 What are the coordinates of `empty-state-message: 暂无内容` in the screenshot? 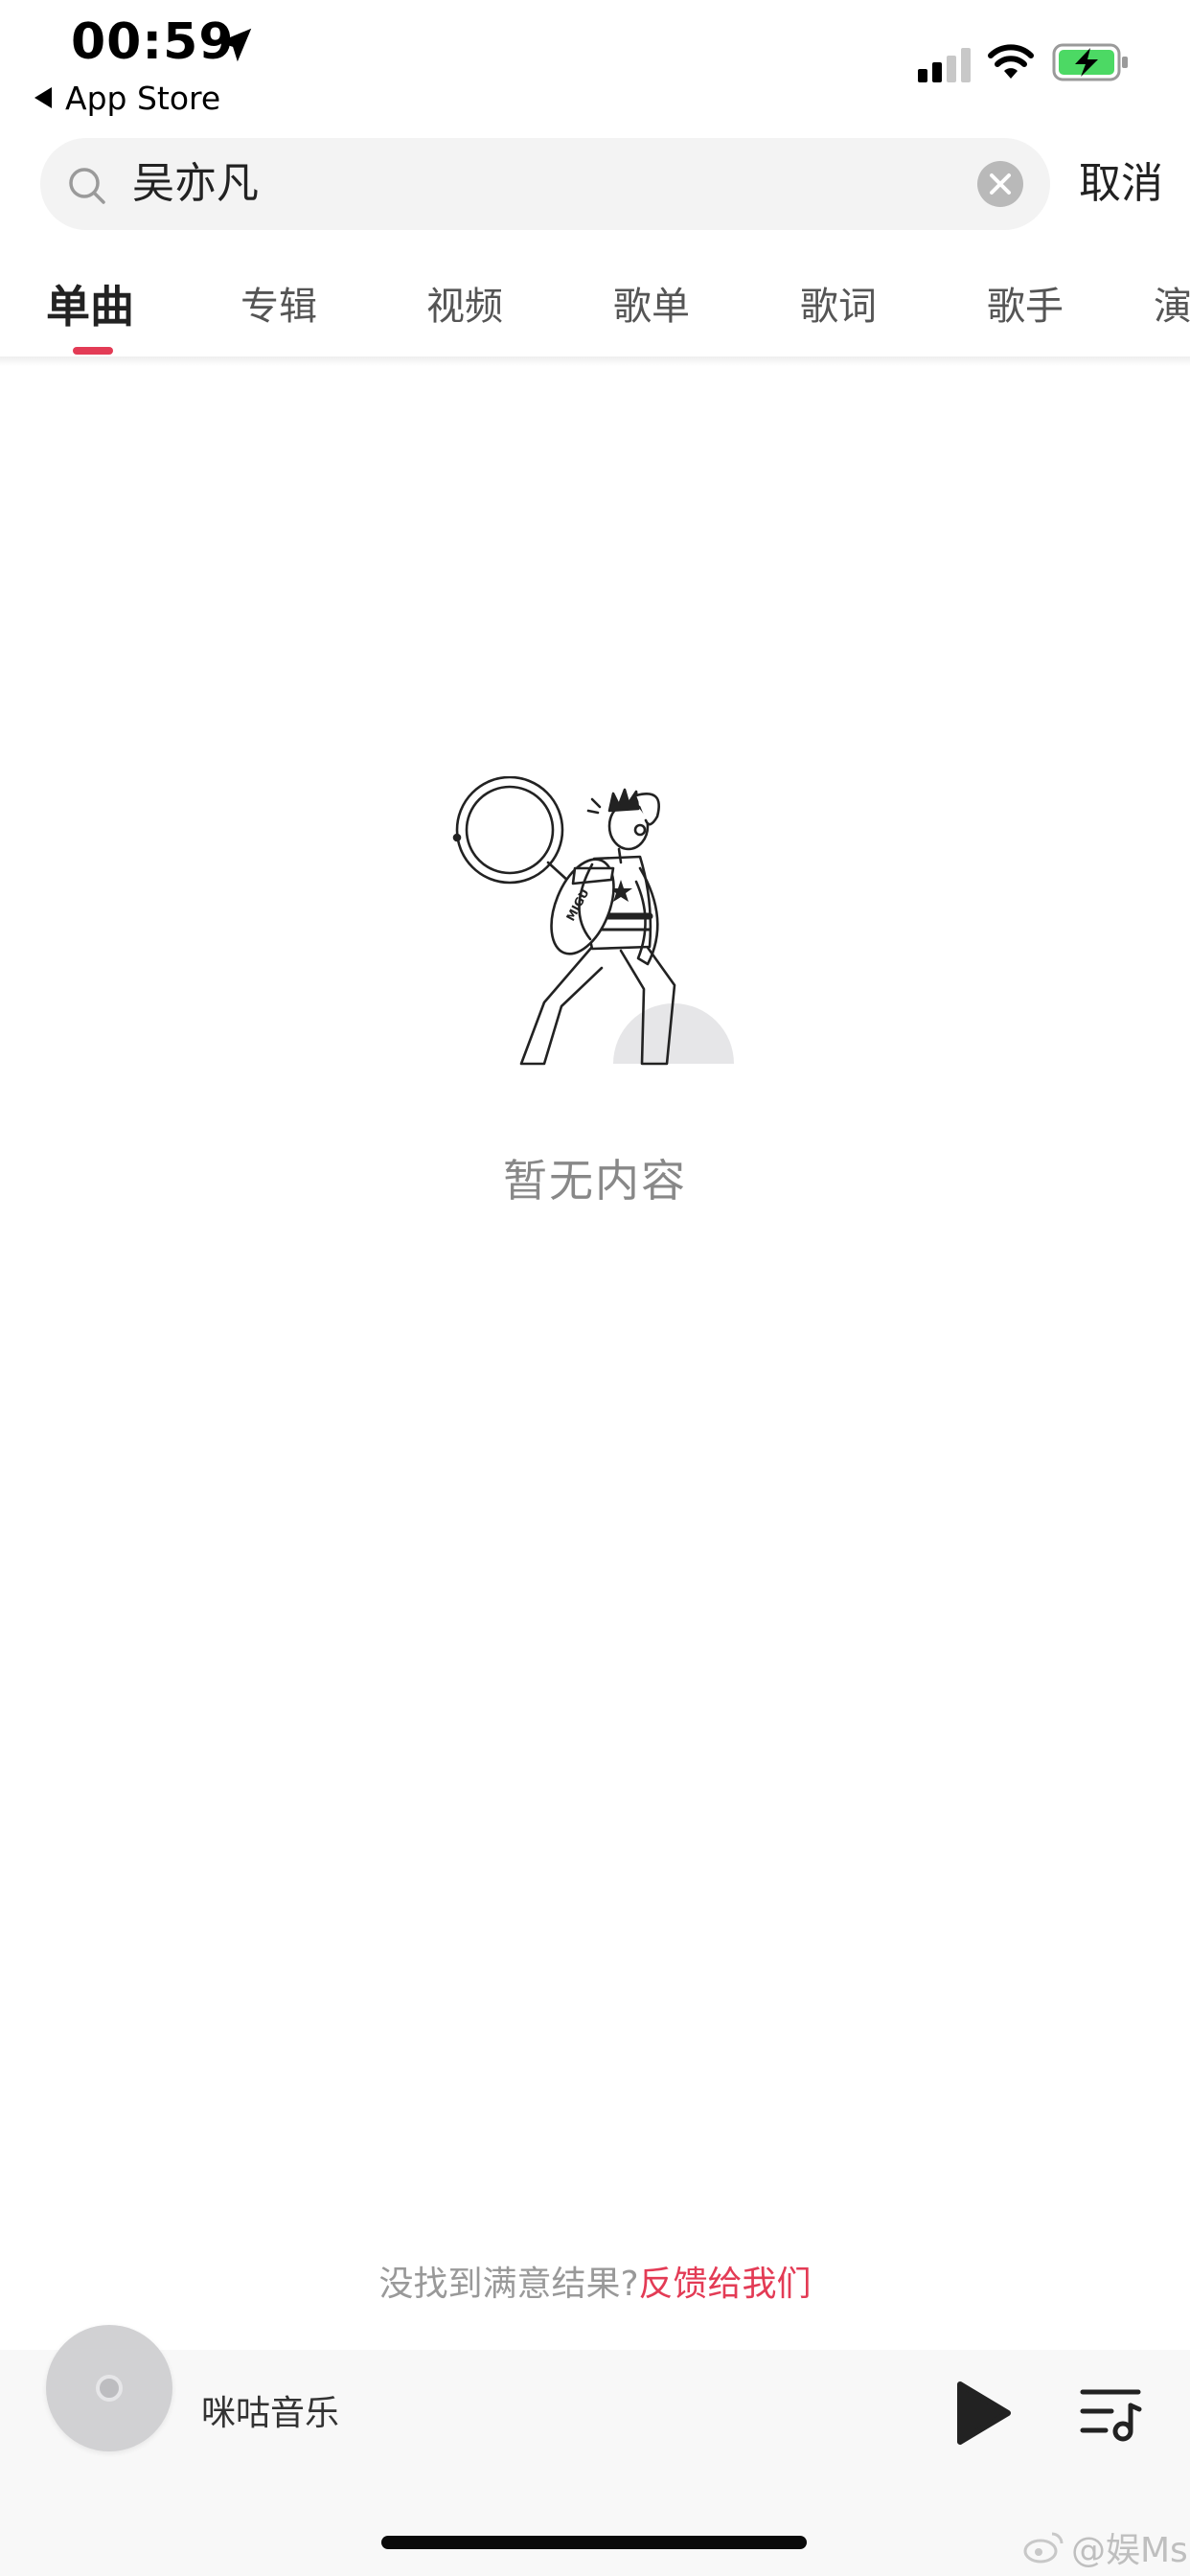 It's located at (595, 1181).